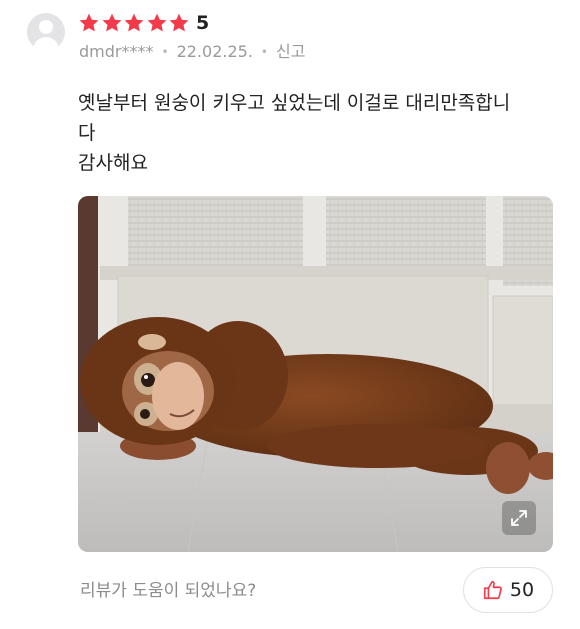 The height and width of the screenshot is (629, 580). What do you see at coordinates (294, 103) in the screenshot?
I see `review-text-line: 옛날부터 원숭이 키우고 싶었는데 이걸로 대리만족합니` at bounding box center [294, 103].